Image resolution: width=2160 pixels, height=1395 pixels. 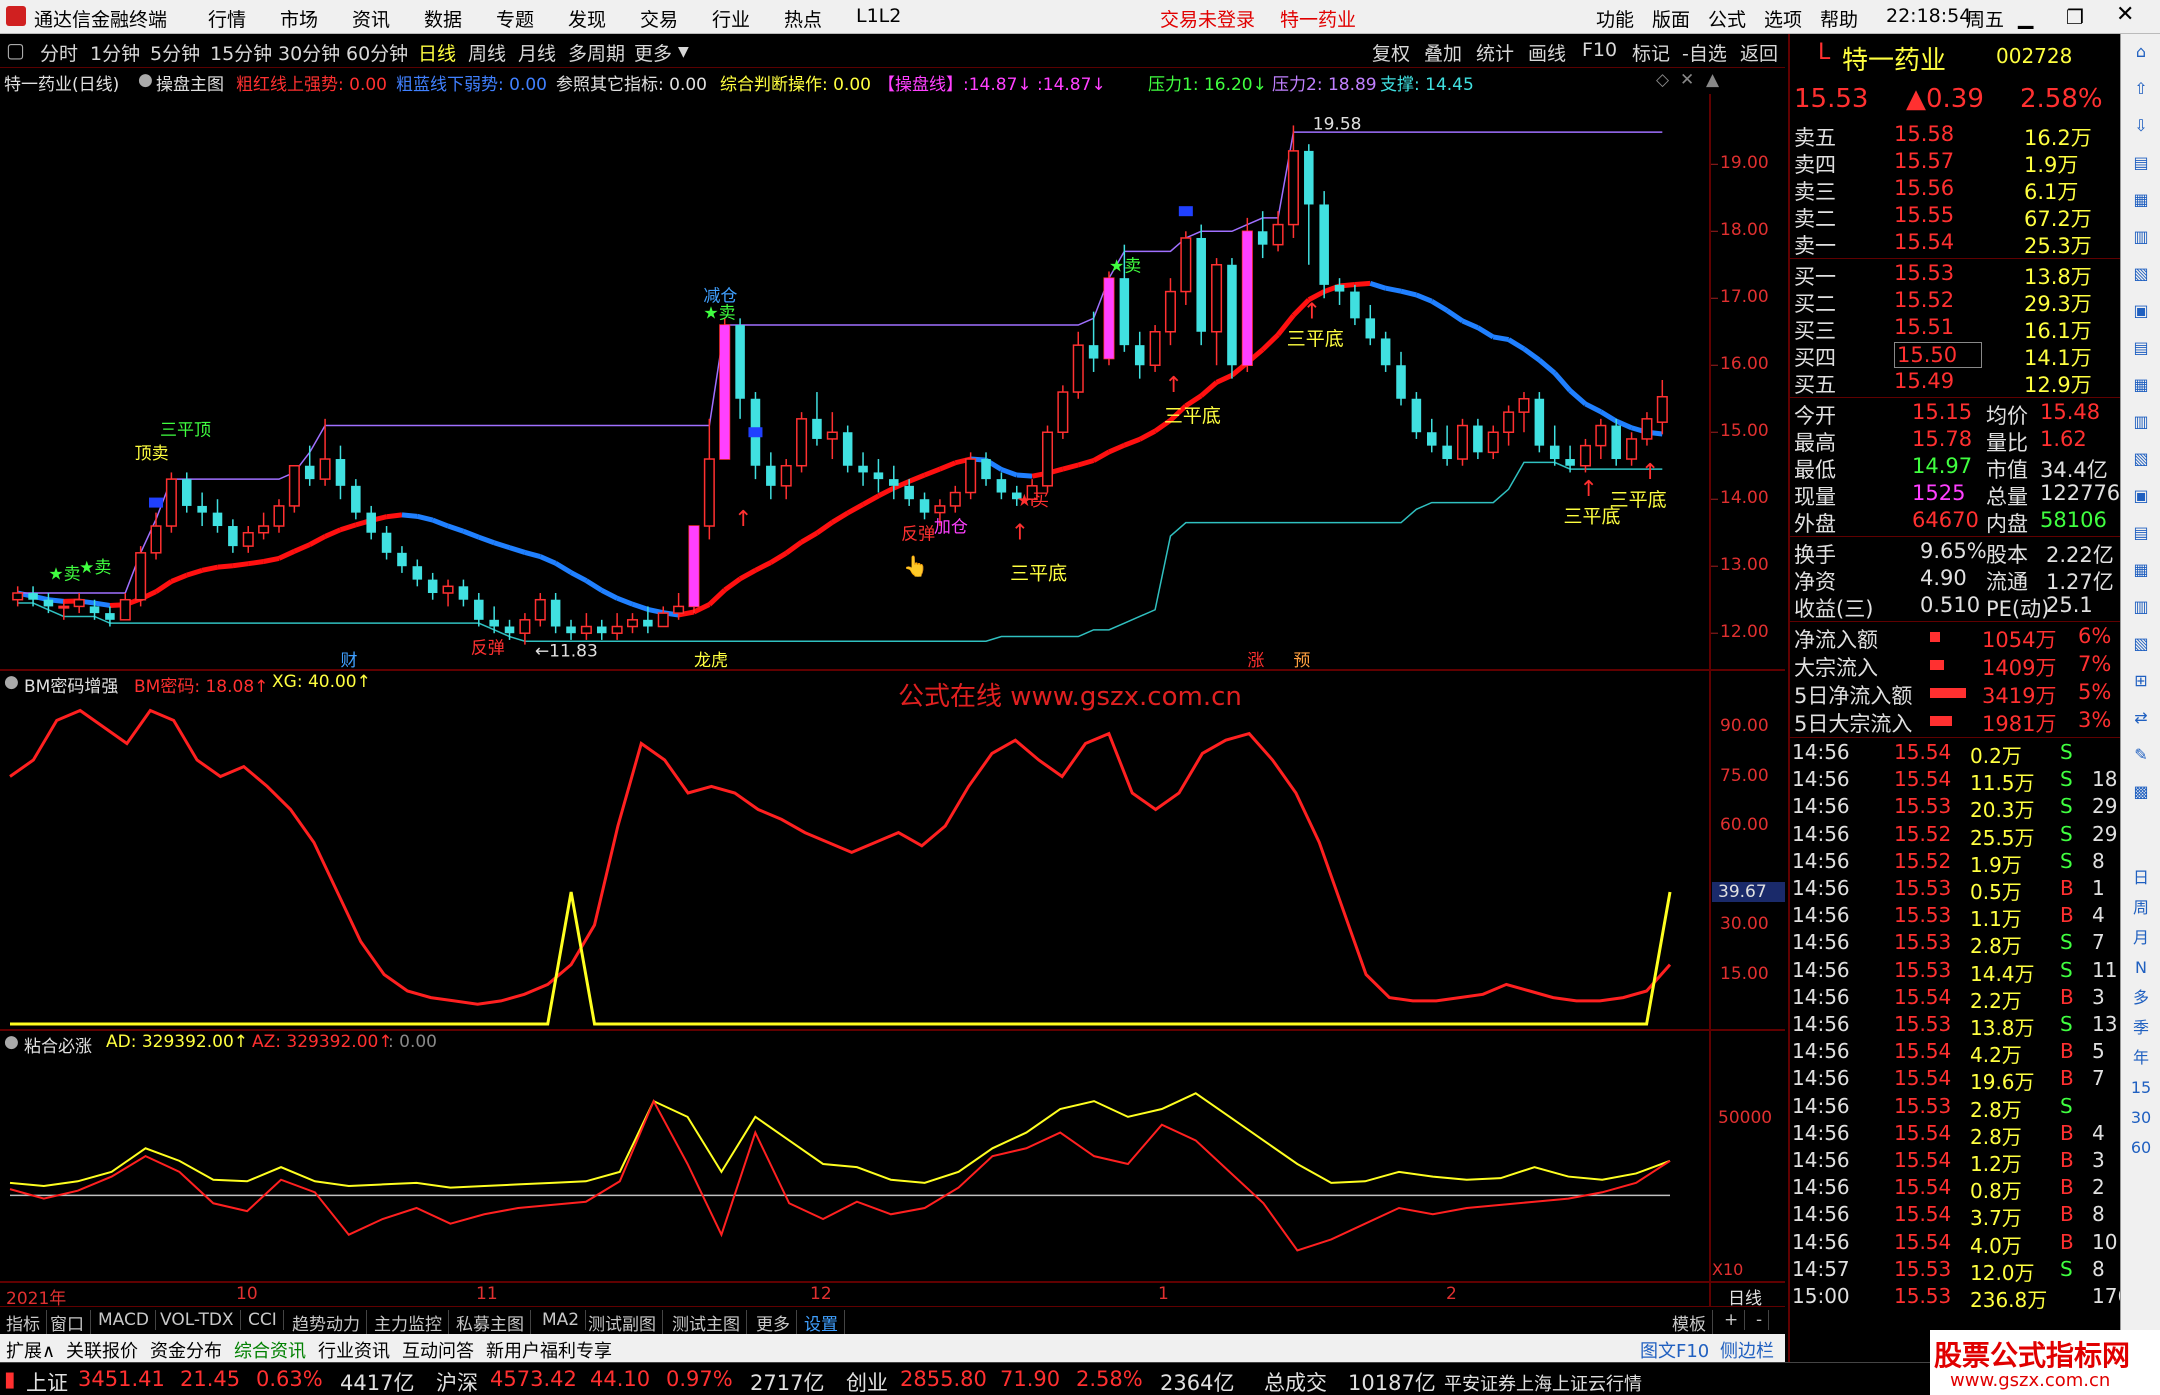 I want to click on tab-guanlian: 关联报价, so click(x=102, y=1350).